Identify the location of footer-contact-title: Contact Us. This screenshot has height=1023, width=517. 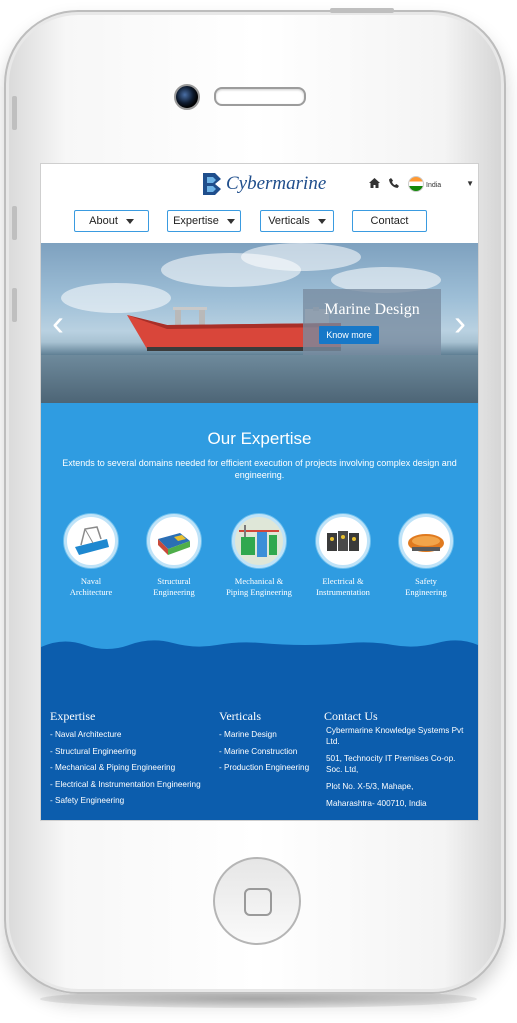
(351, 716).